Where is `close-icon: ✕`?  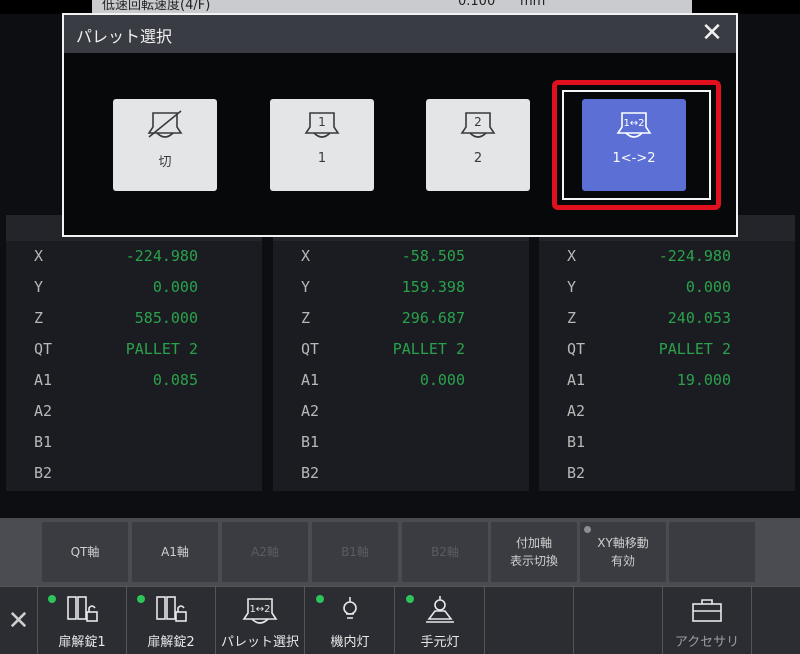
close-icon: ✕ is located at coordinates (19, 620).